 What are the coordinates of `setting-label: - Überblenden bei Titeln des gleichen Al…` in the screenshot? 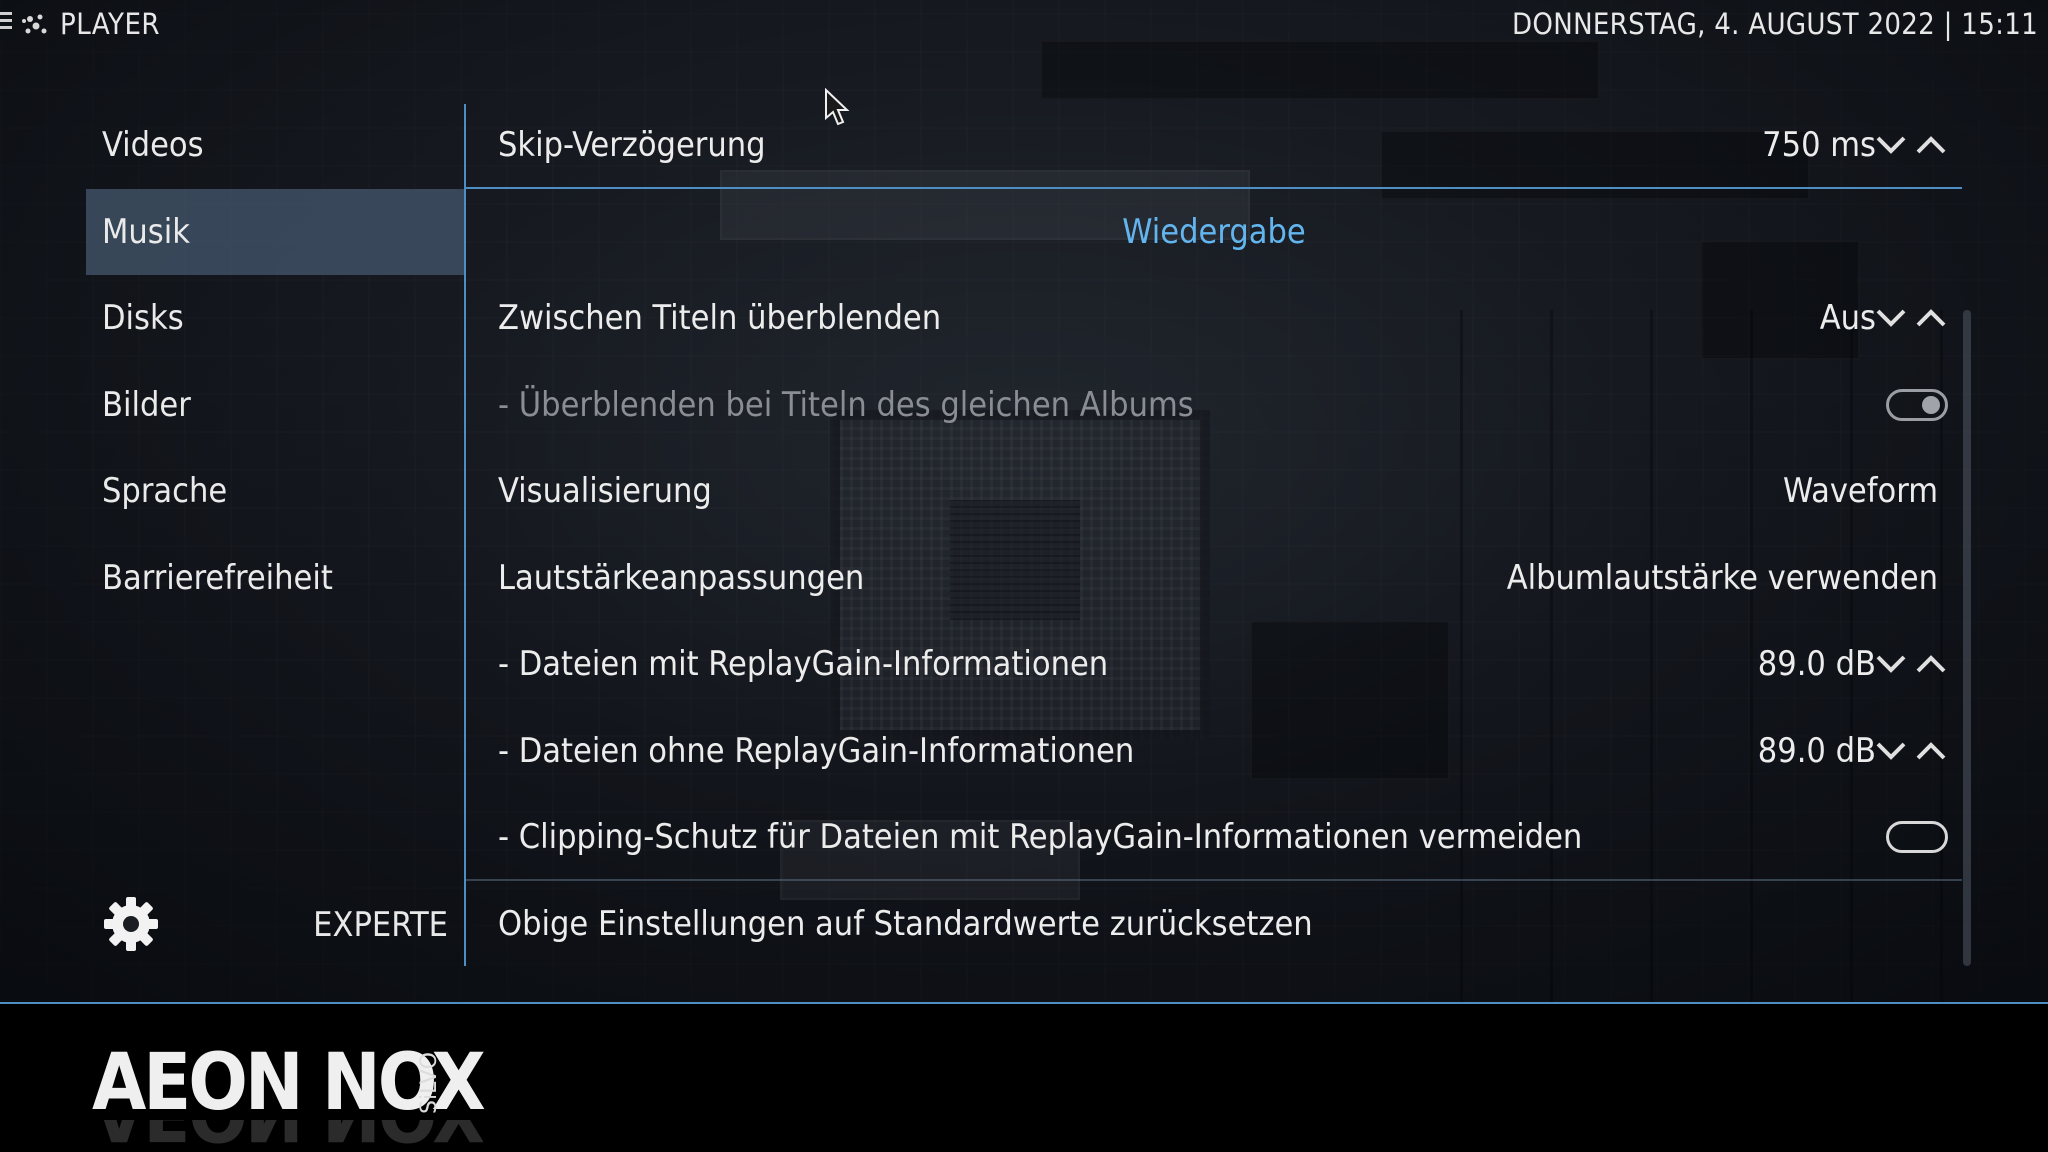 It's located at (846, 404).